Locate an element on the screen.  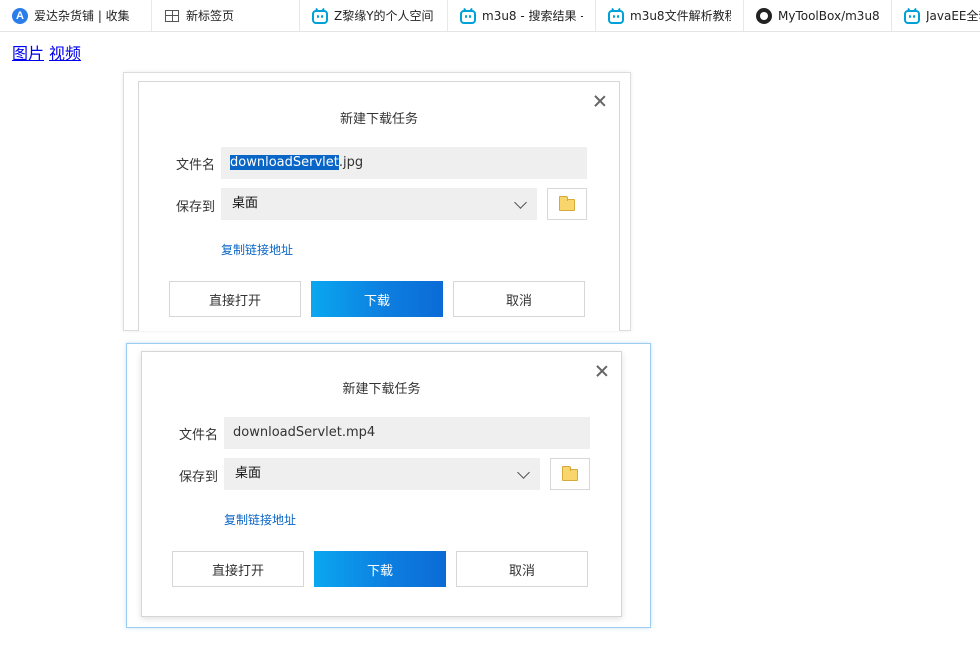
filename-field: downloadServlet.jpg is located at coordinates (404, 163).